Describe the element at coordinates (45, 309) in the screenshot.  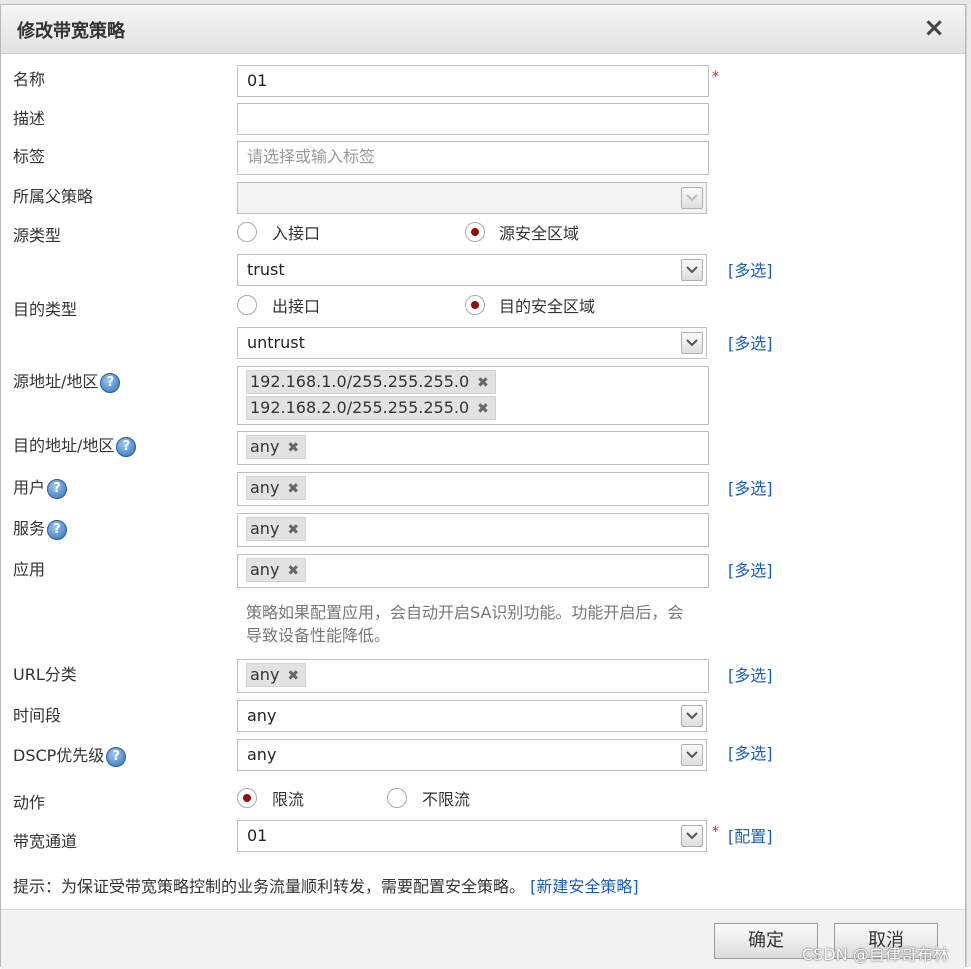
I see `dest-type-label: 目的类型` at that location.